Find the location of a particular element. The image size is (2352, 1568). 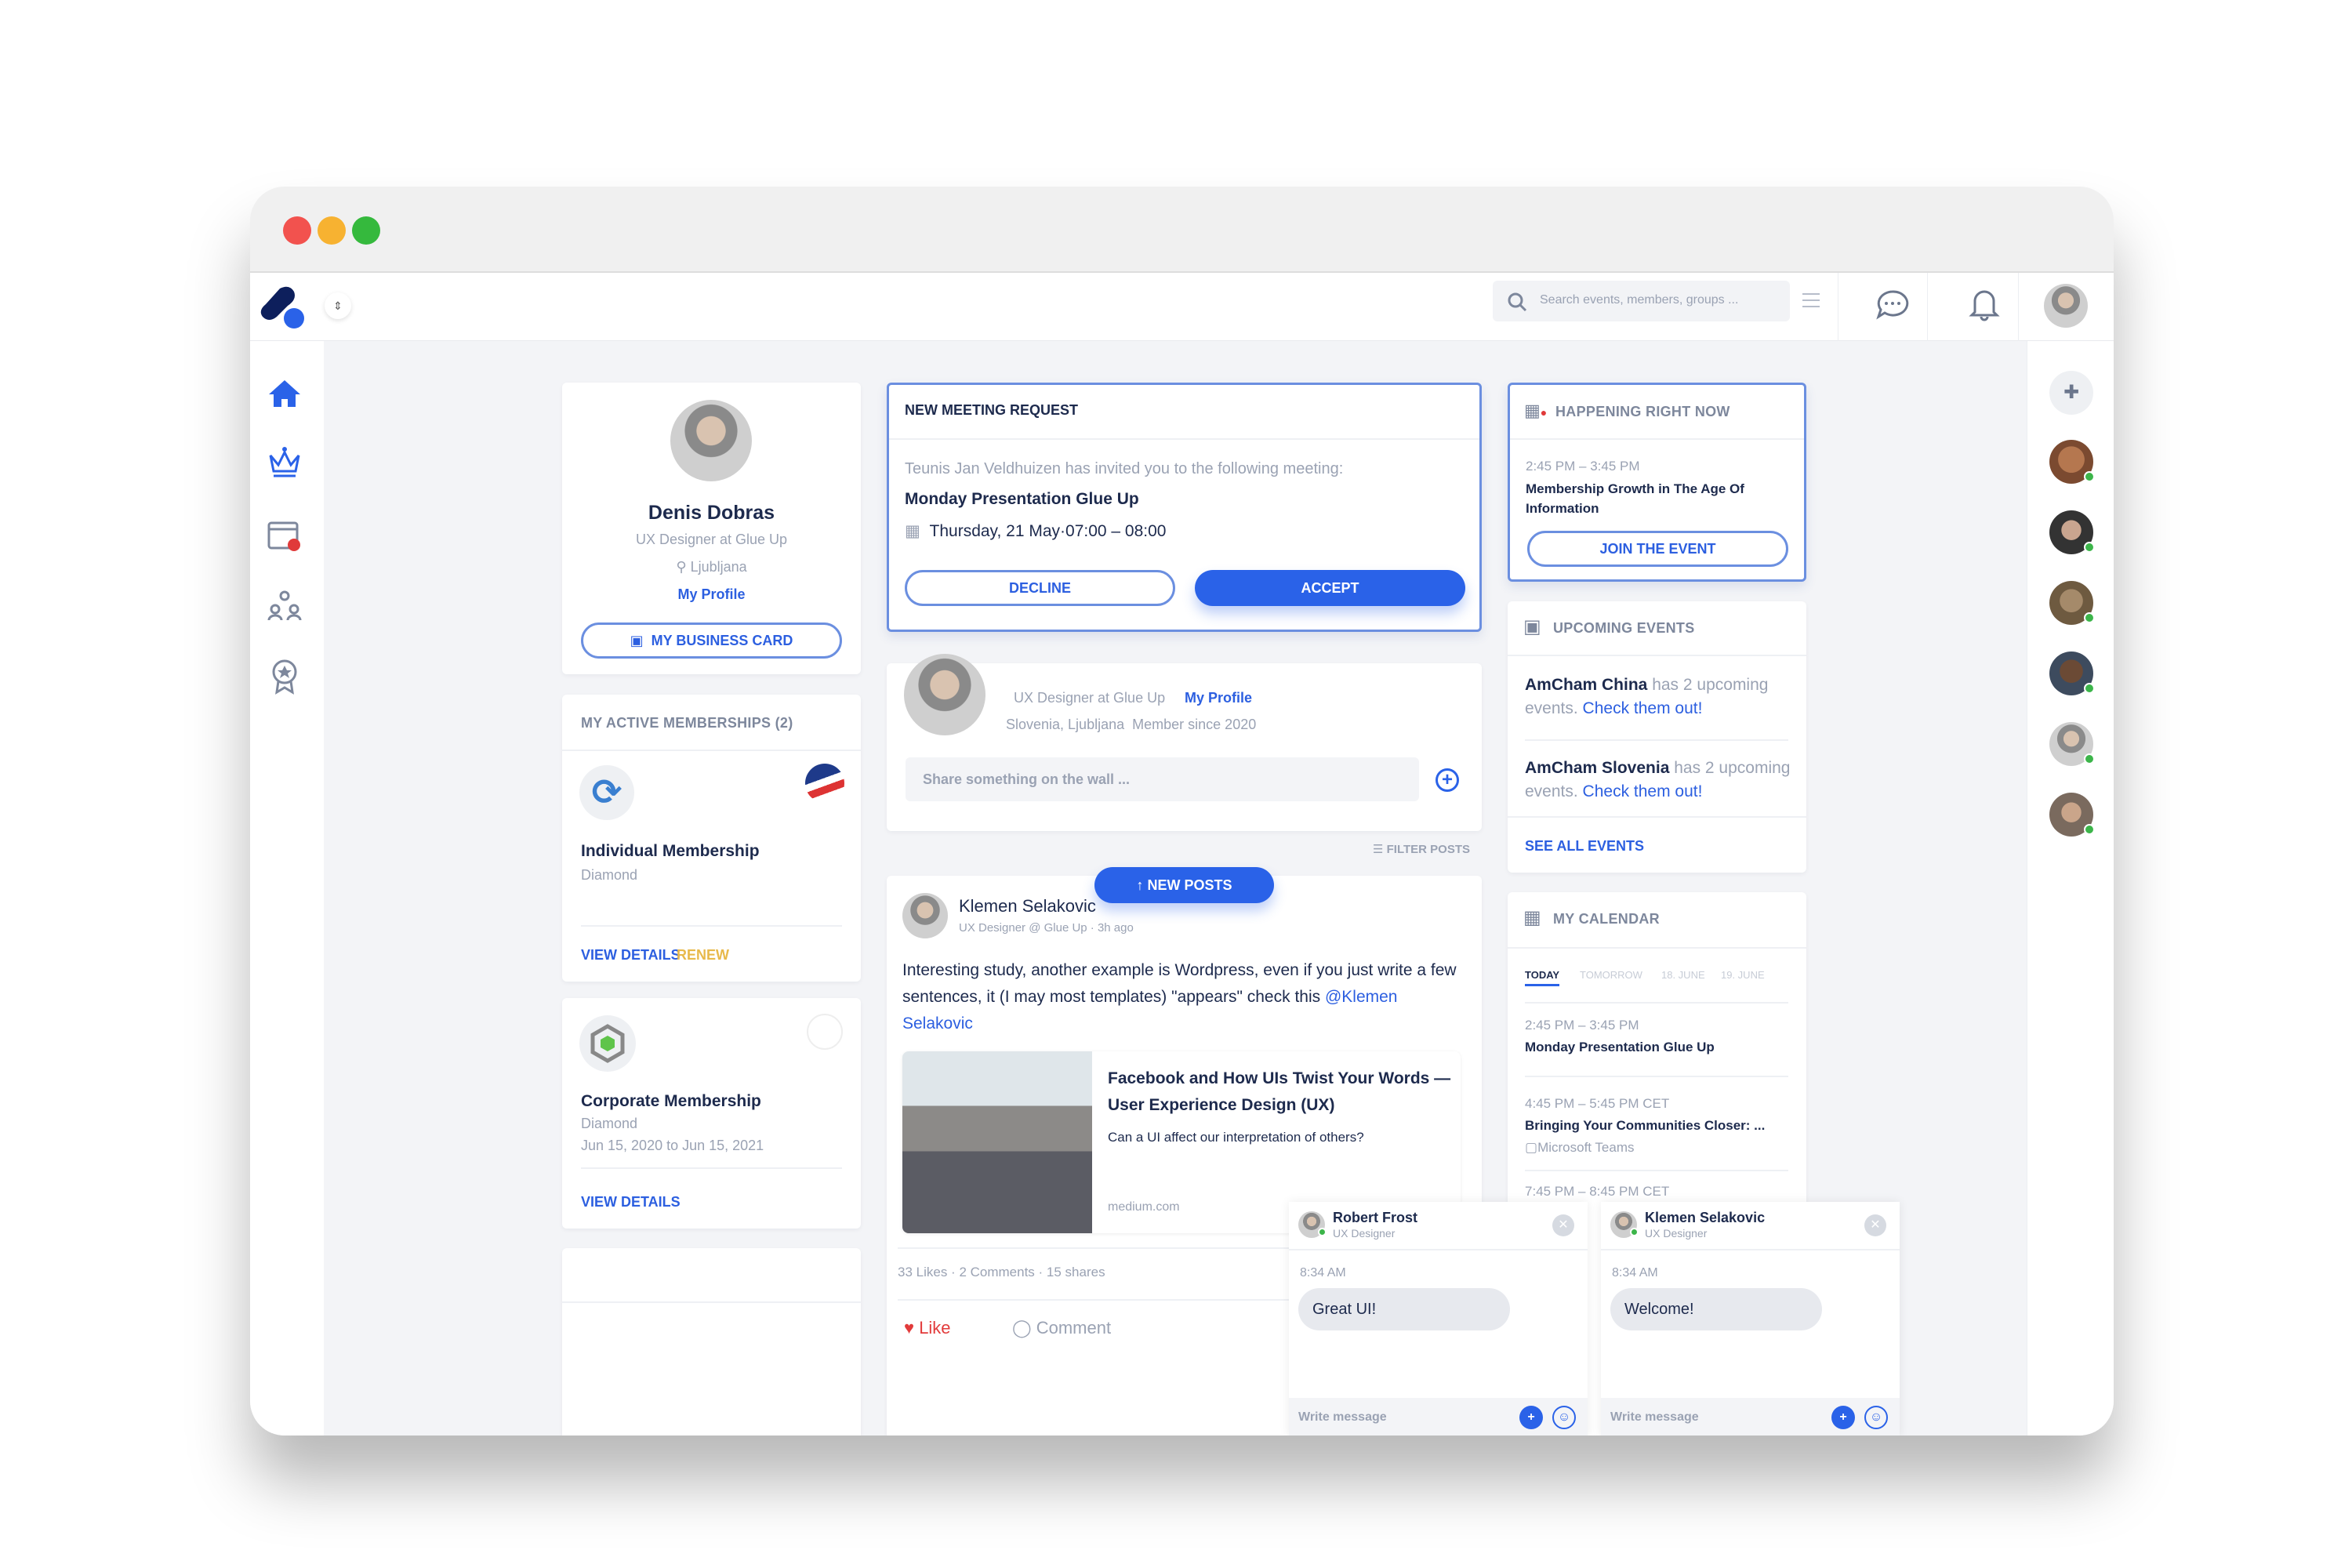

membership-dates: Jun 15, 2020 to Jun 15, 2021 is located at coordinates (672, 1145).